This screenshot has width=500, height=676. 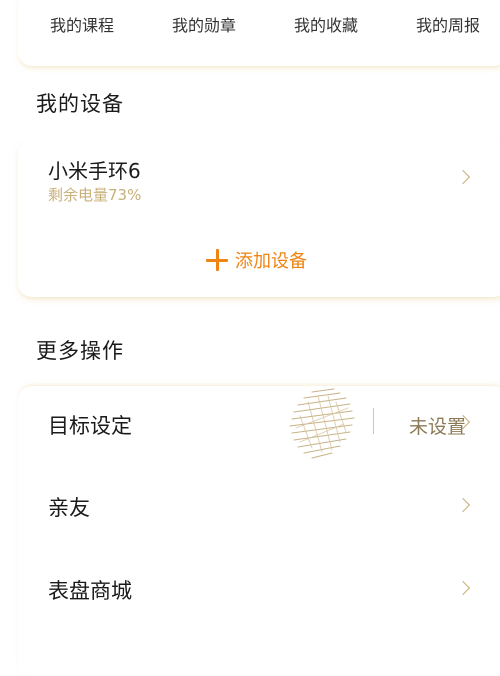 I want to click on add-device-label: 添加设备, so click(x=271, y=261).